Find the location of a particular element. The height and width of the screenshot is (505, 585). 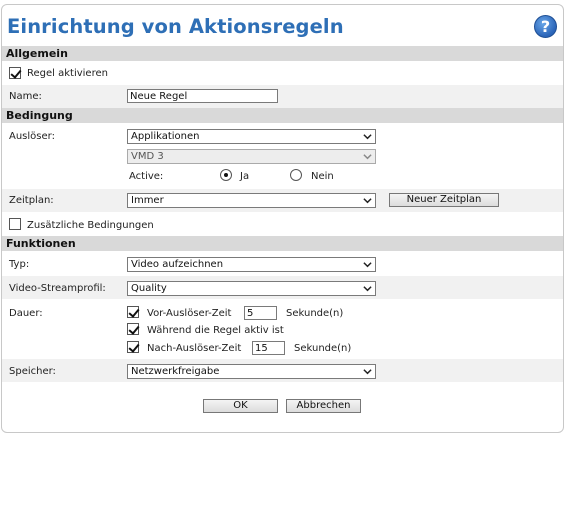

schedule-label: Zeitplan: is located at coordinates (31, 200).